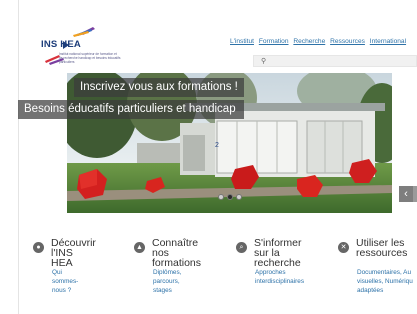  I want to click on nav-item-institut: L'institut, so click(242, 41).